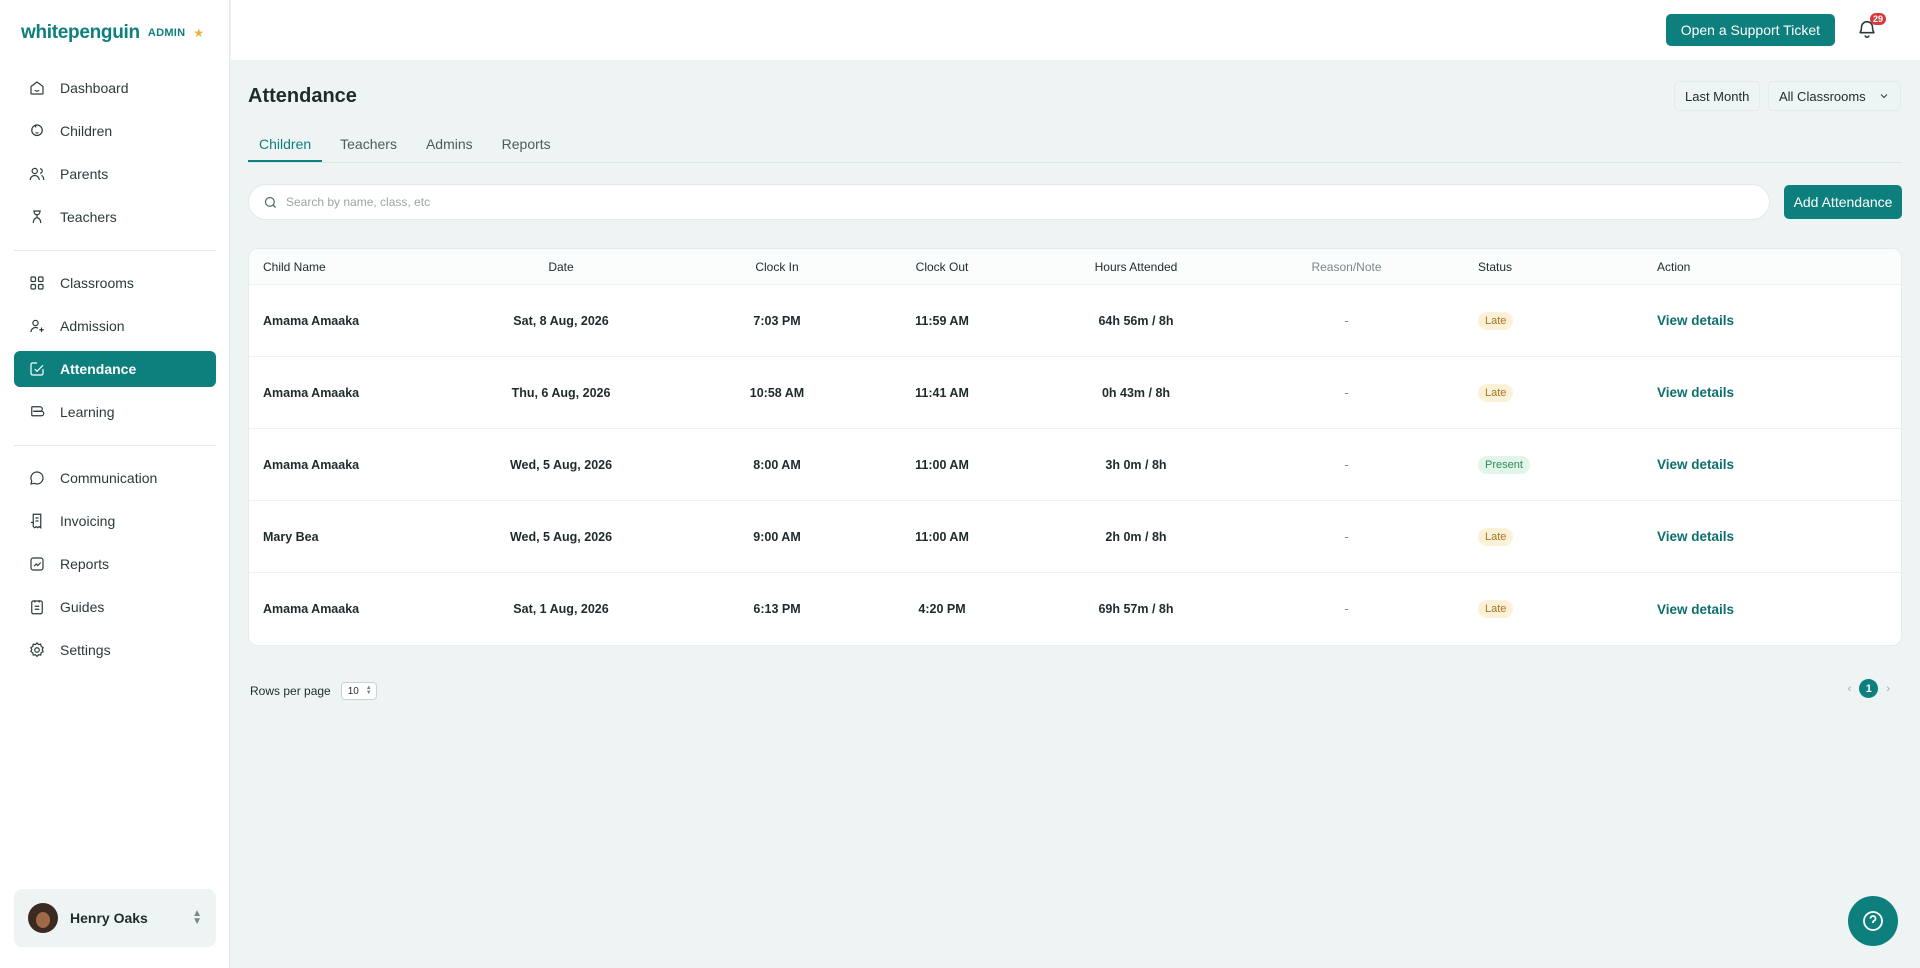  Describe the element at coordinates (355, 267) in the screenshot. I see `column-header: Child Name` at that location.